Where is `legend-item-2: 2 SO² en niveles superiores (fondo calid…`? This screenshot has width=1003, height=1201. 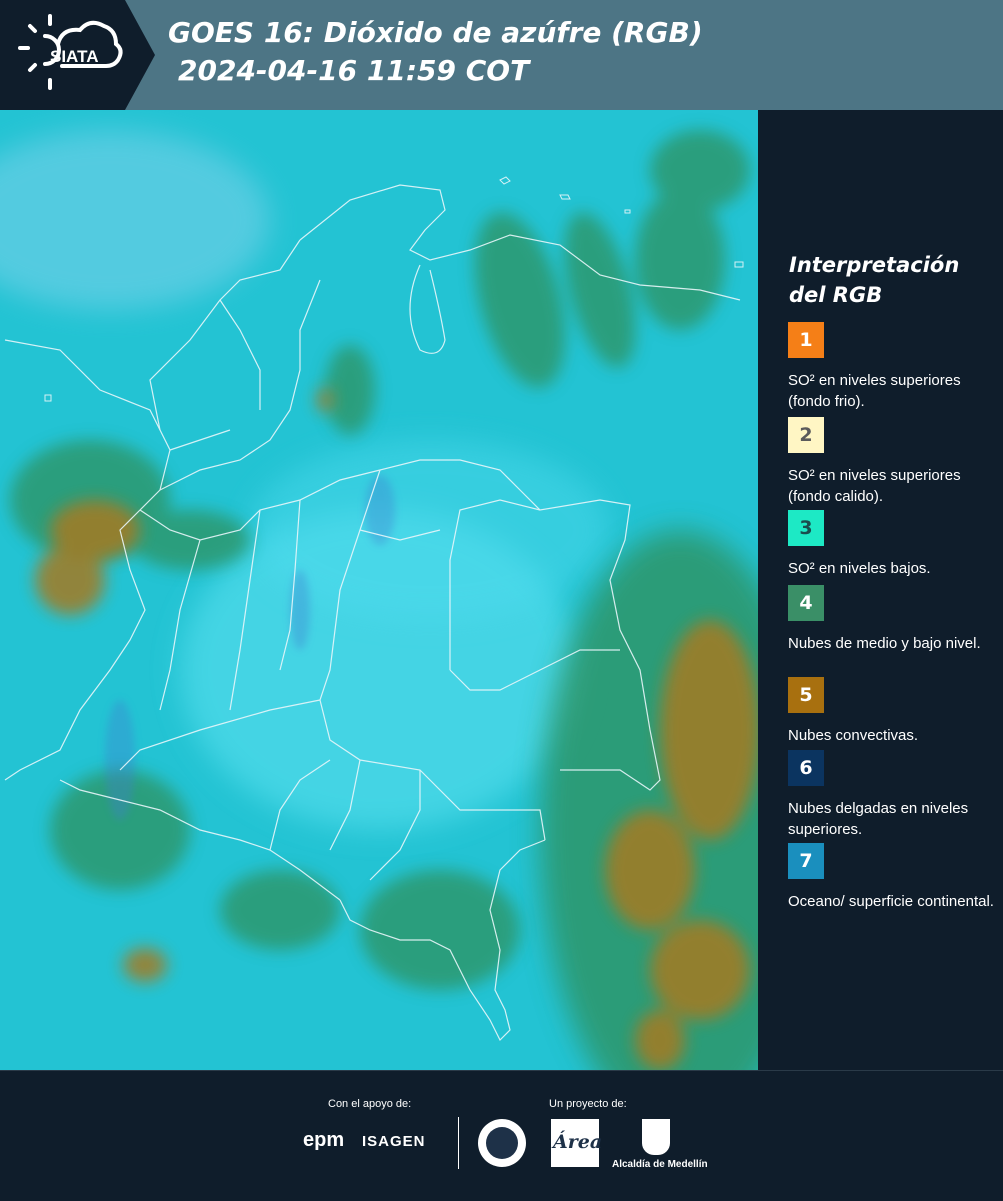 legend-item-2: 2 SO² en niveles superiores (fondo calid… is located at coordinates (894, 462).